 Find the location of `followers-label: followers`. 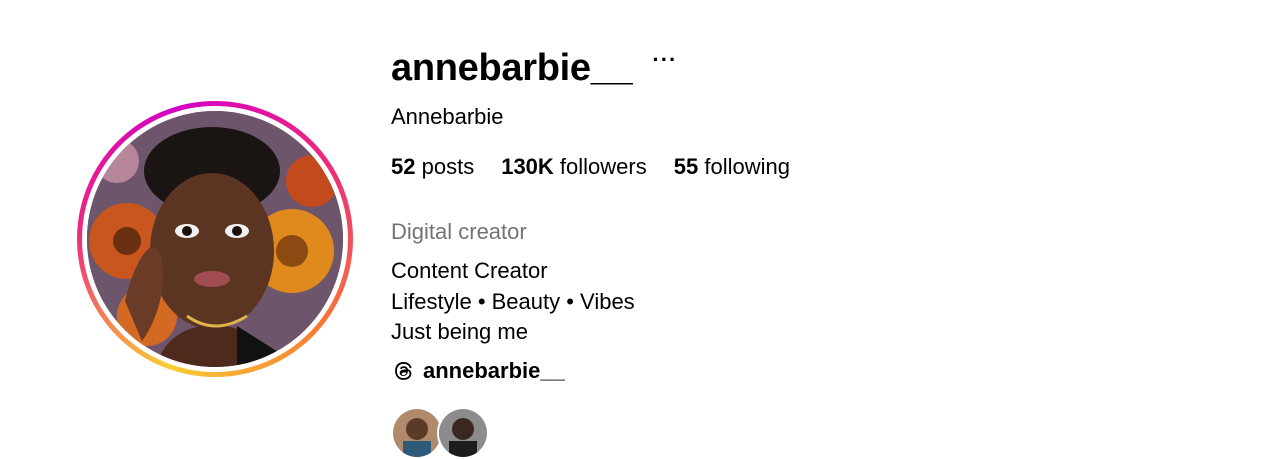

followers-label: followers is located at coordinates (603, 166).